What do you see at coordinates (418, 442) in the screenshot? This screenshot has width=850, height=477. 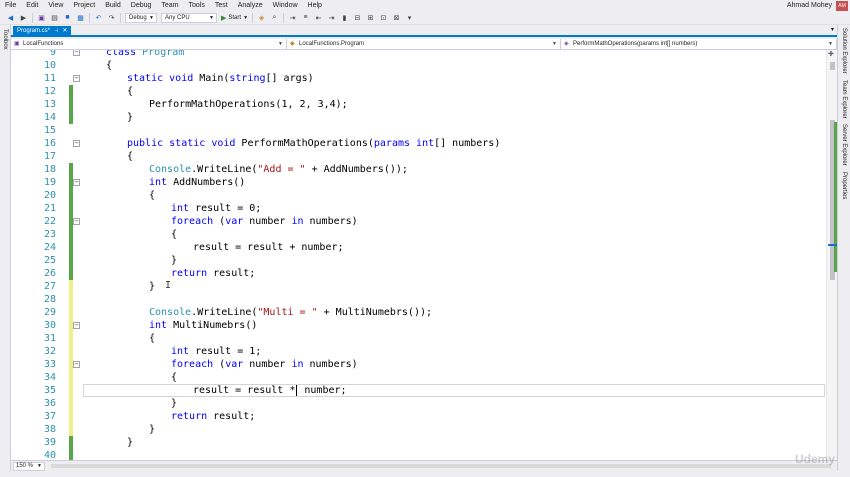 I see `code-line: 39 }` at bounding box center [418, 442].